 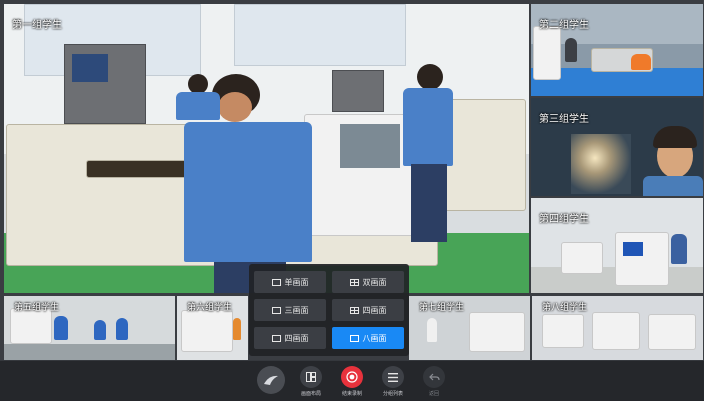 What do you see at coordinates (37, 308) in the screenshot?
I see `tile-label: 第五组学生` at bounding box center [37, 308].